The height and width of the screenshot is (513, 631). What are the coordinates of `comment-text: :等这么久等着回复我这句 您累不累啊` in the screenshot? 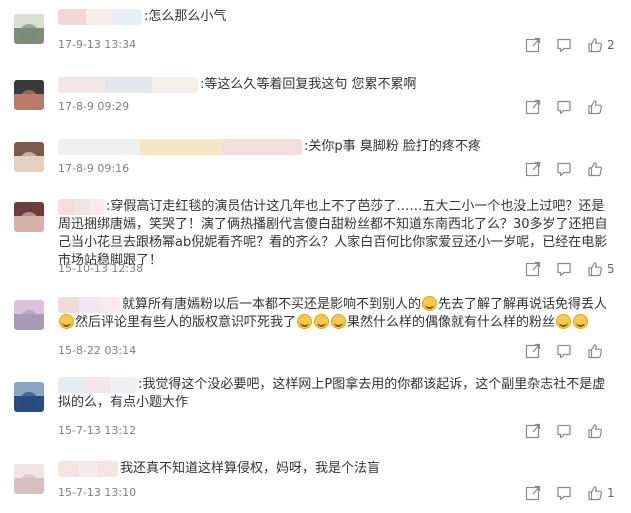 It's located at (336, 85).